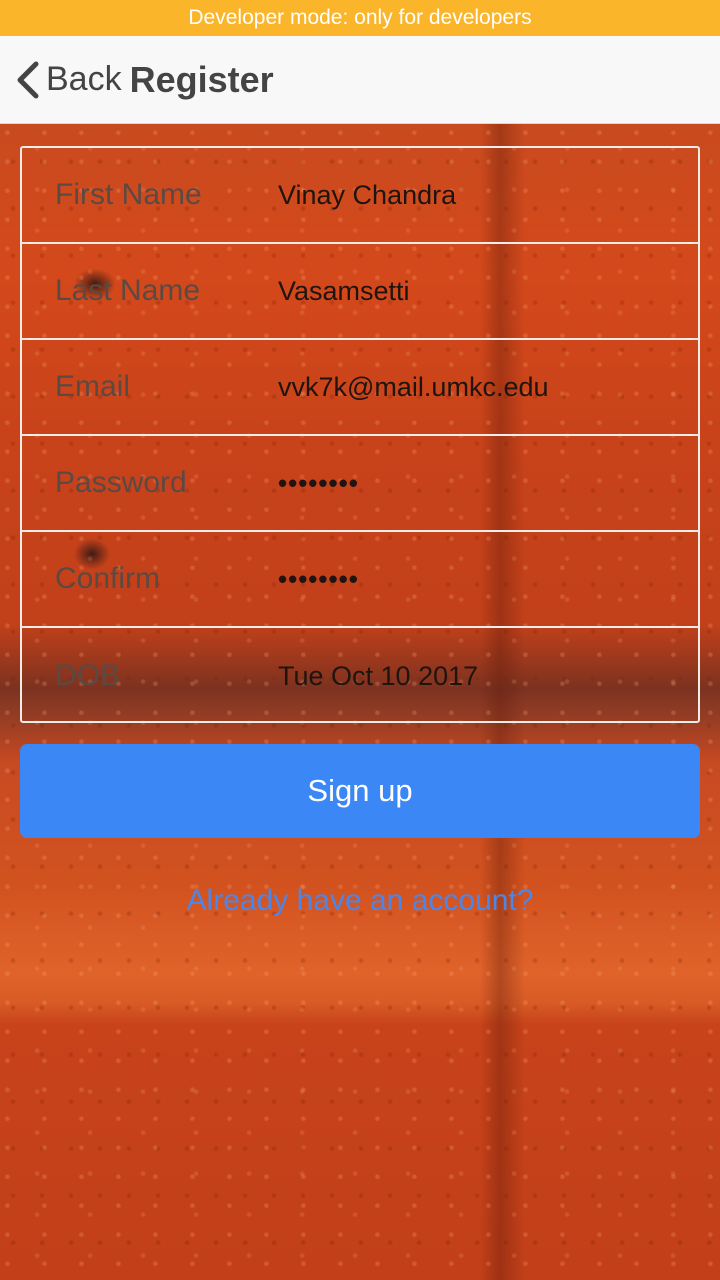  Describe the element at coordinates (84, 79) in the screenshot. I see `back-label: Back` at that location.